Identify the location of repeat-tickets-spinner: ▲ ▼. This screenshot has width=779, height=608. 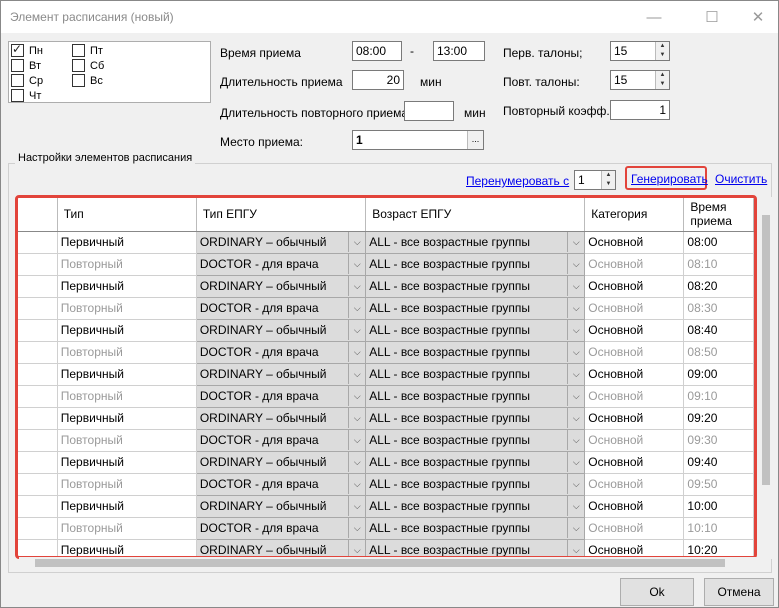
(662, 80).